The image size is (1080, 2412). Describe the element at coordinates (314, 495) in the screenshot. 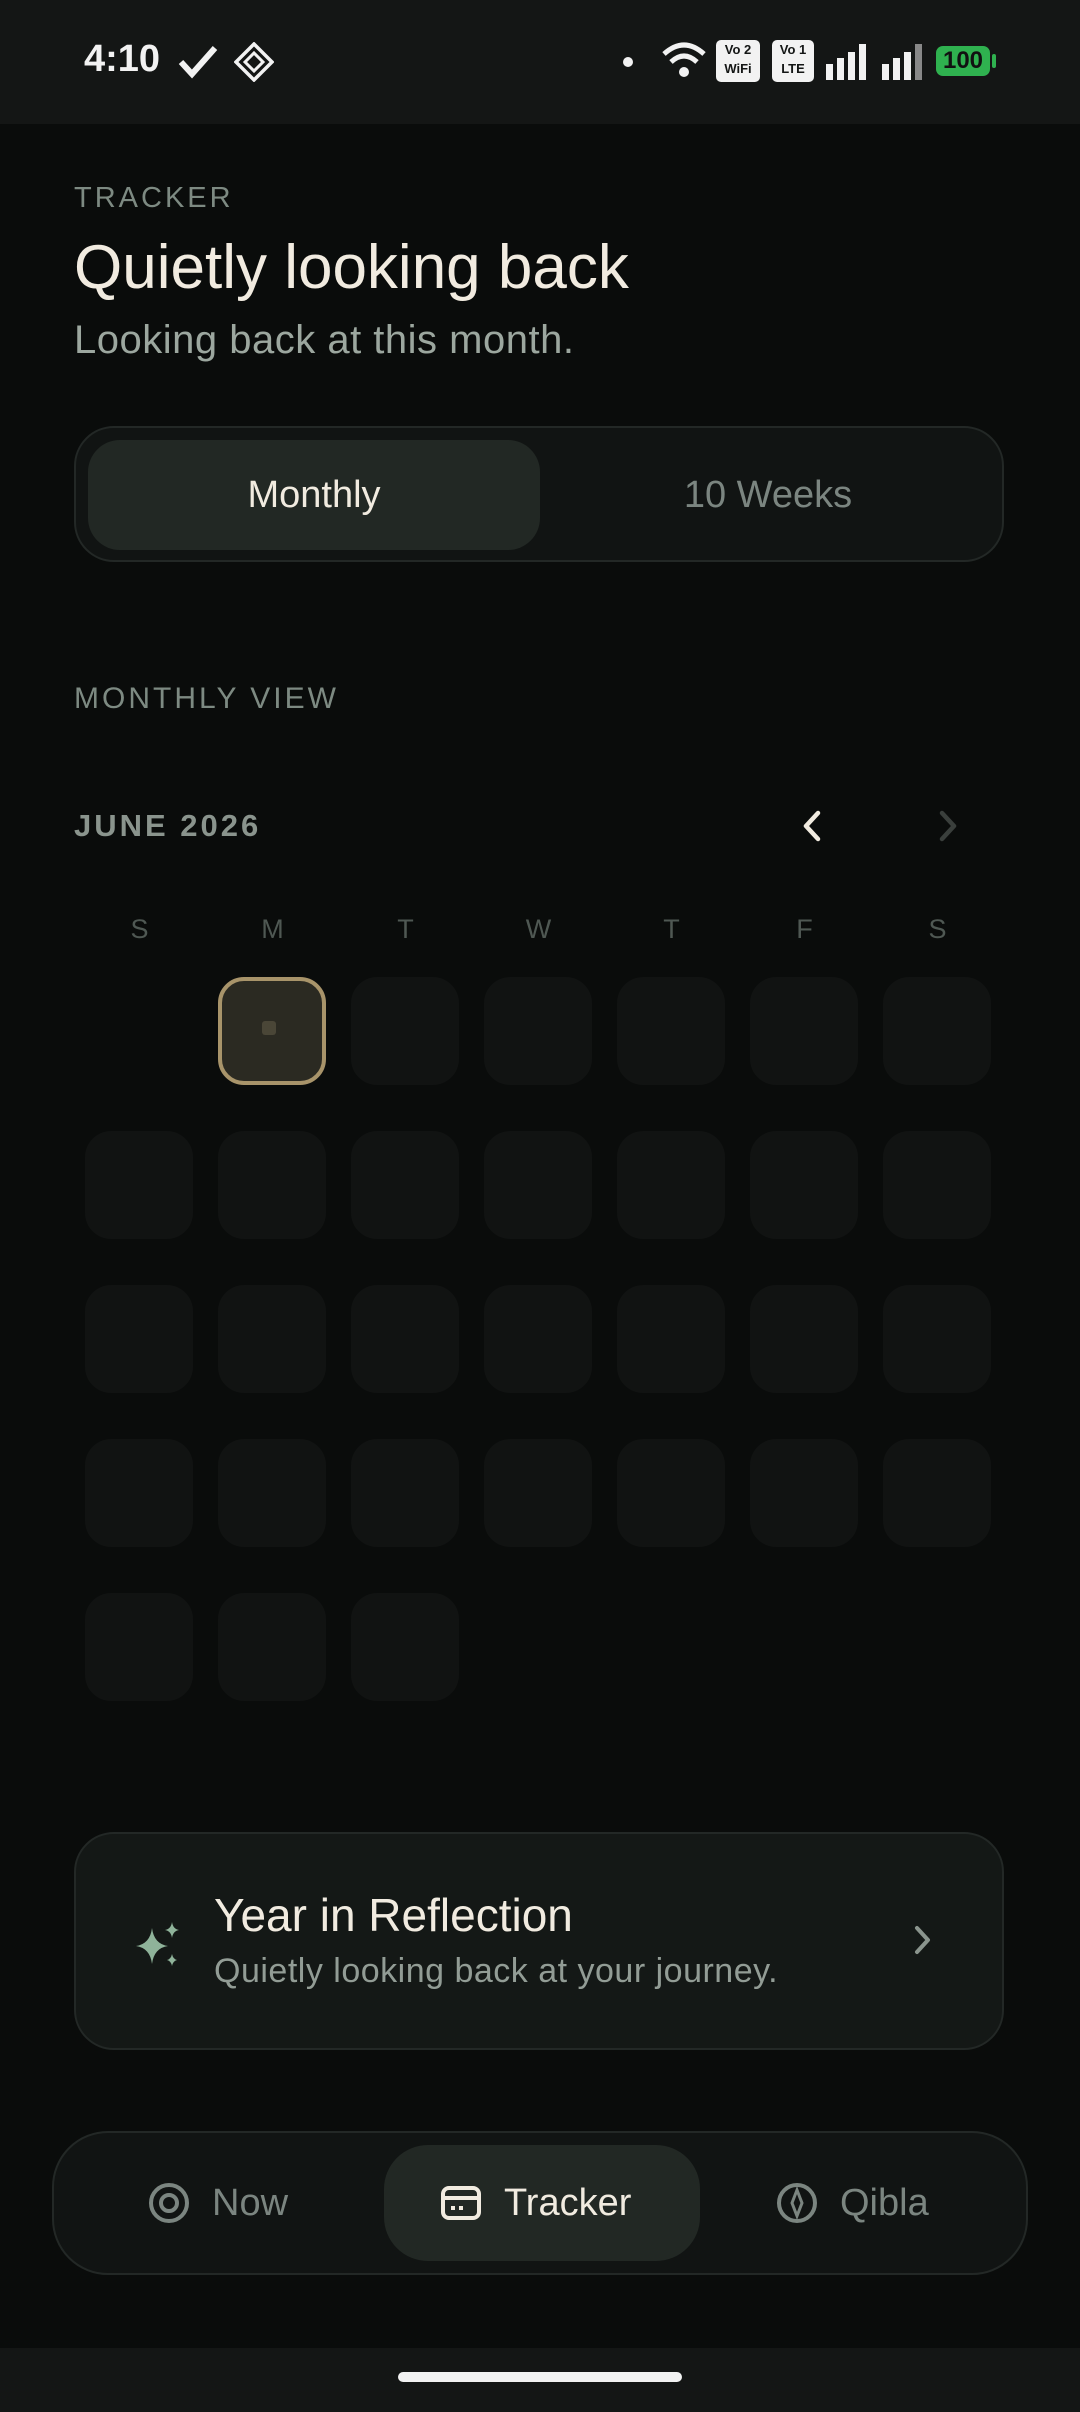

I see `segment-monthly: Monthly` at that location.